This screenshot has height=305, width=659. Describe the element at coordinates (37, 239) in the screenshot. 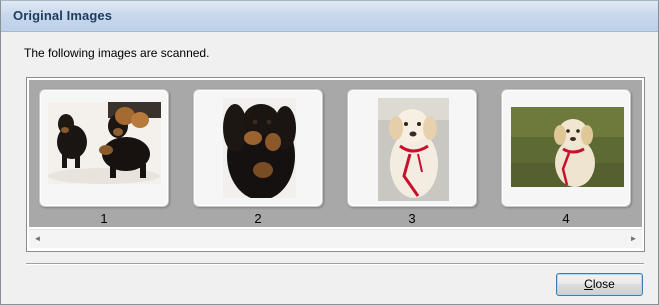

I see `scroll-left-arrow-icon: ◄` at that location.